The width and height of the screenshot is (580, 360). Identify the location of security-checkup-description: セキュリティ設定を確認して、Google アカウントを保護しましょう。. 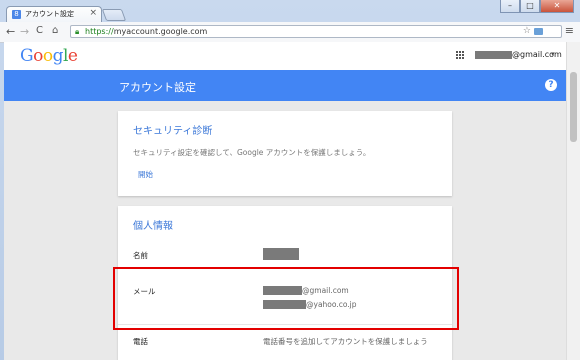
(252, 152).